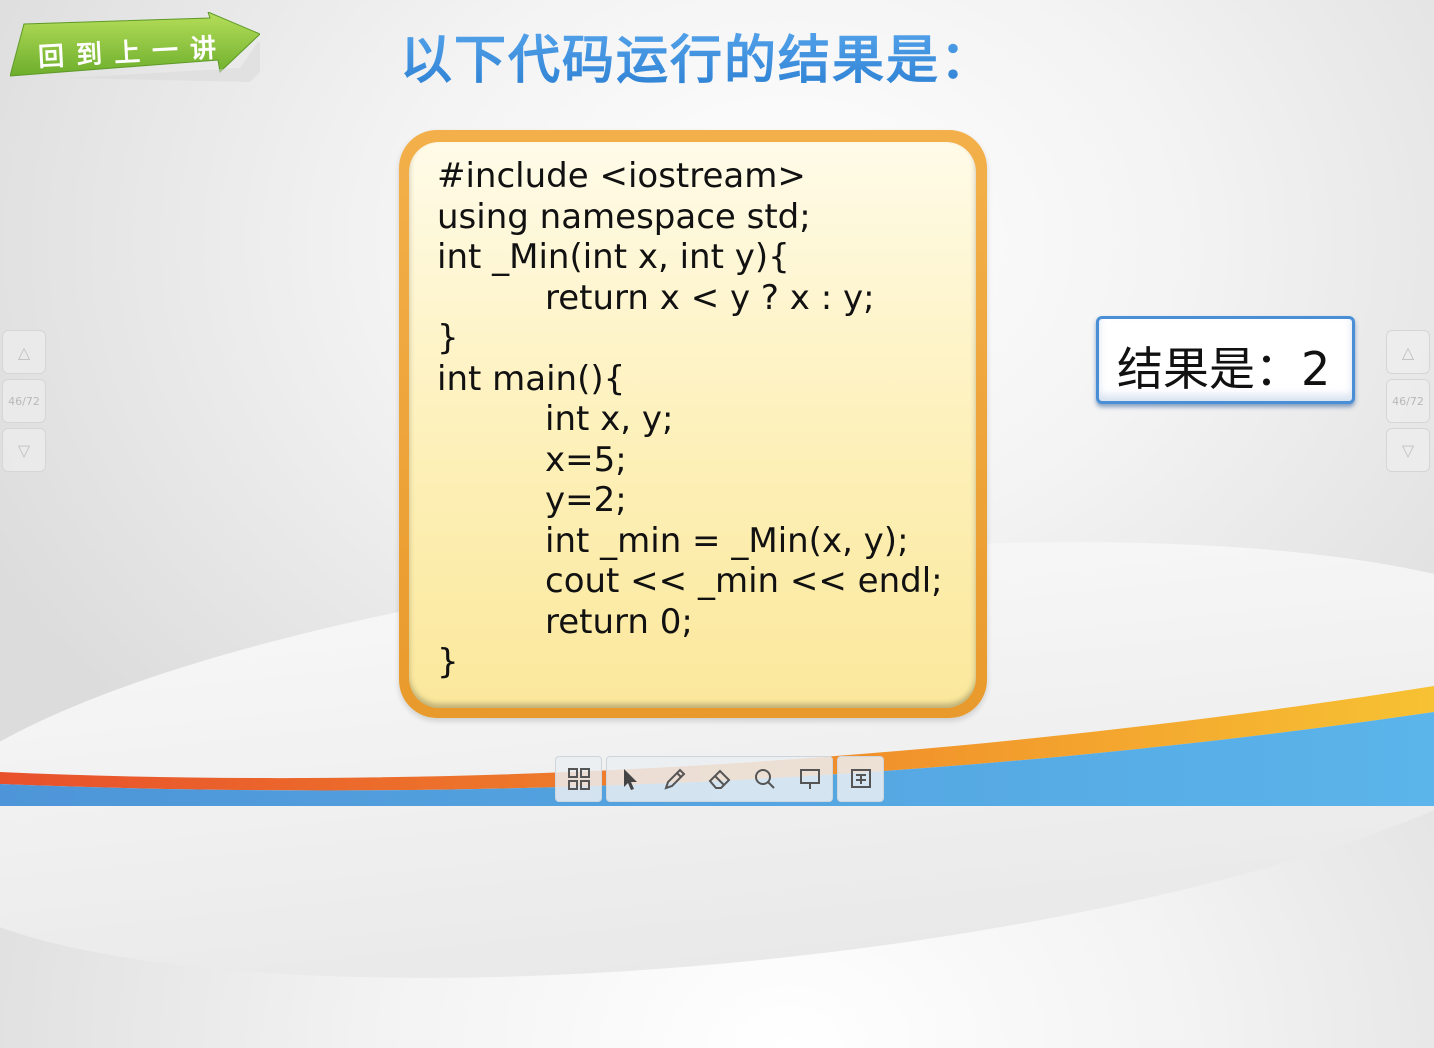  I want to click on pen-icon, so click(674, 779).